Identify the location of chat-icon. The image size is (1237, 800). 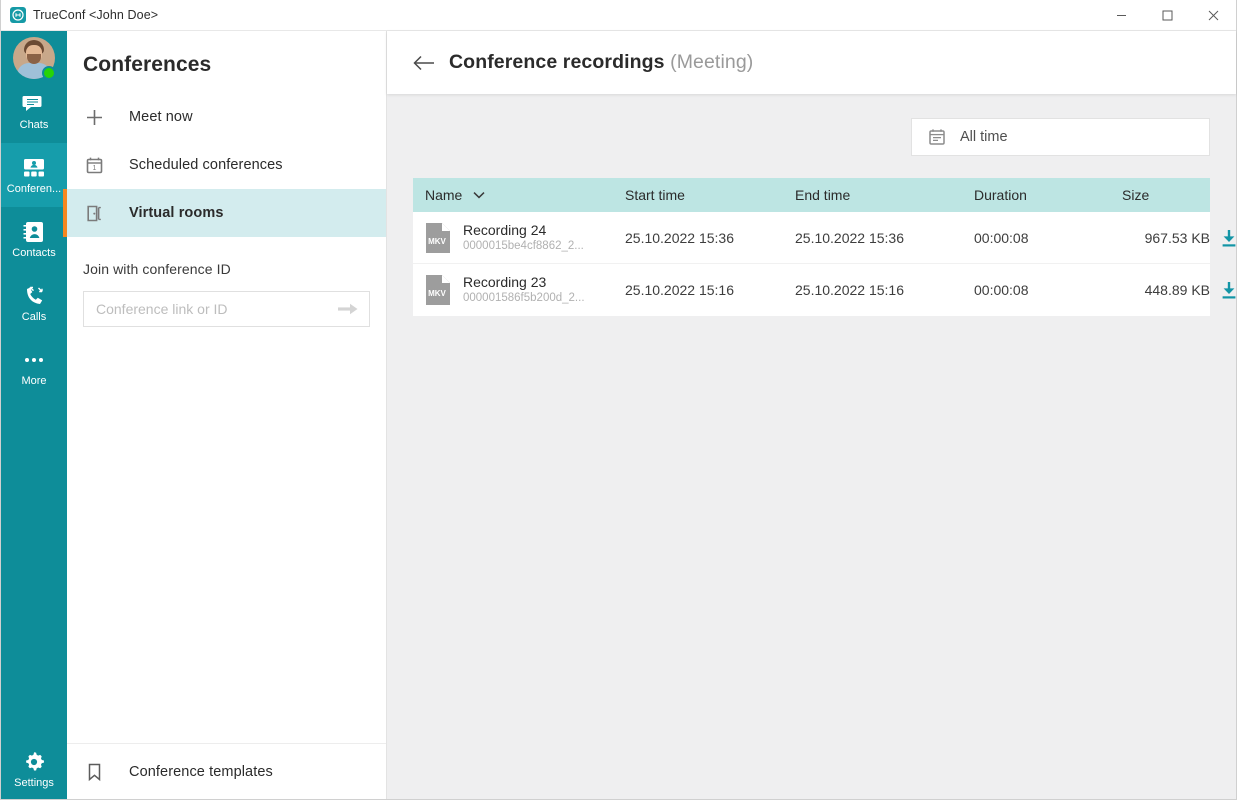
(34, 104).